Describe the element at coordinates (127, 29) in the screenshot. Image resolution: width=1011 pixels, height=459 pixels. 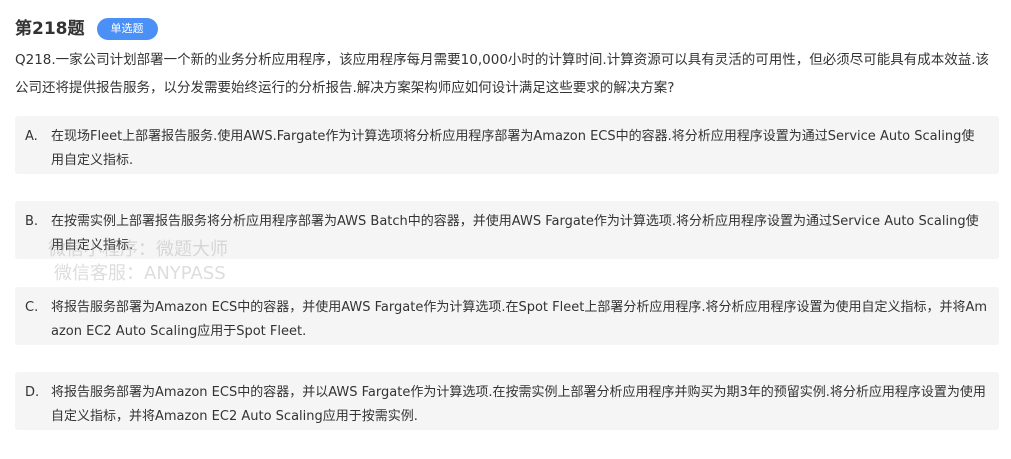
I see `question-type-badge: 单选题` at that location.